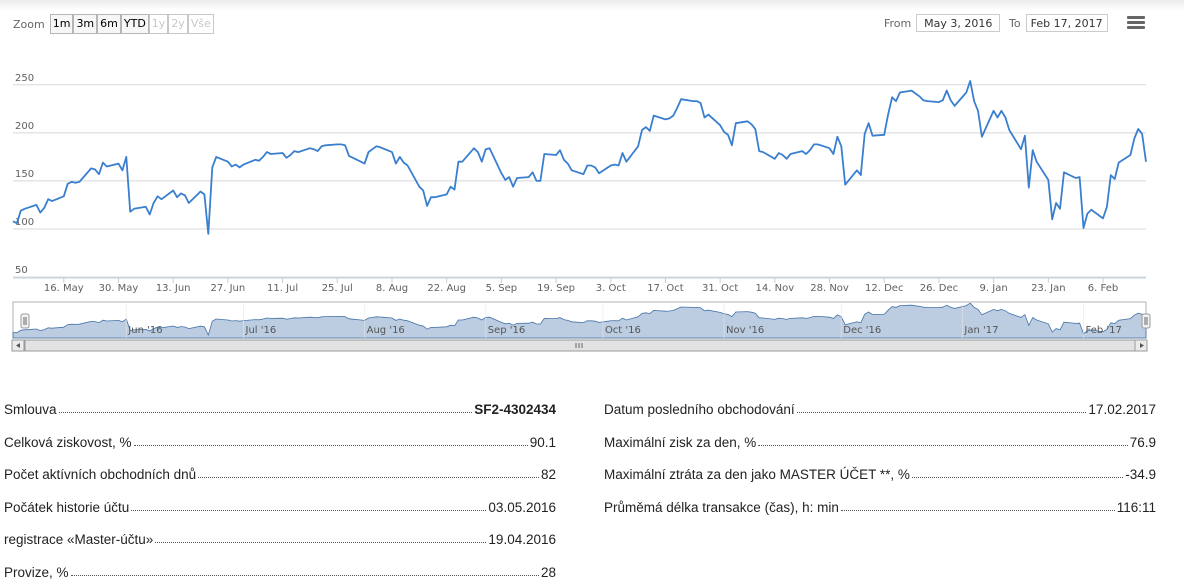  What do you see at coordinates (585, 345) in the screenshot?
I see `scrollbar-thumb` at bounding box center [585, 345].